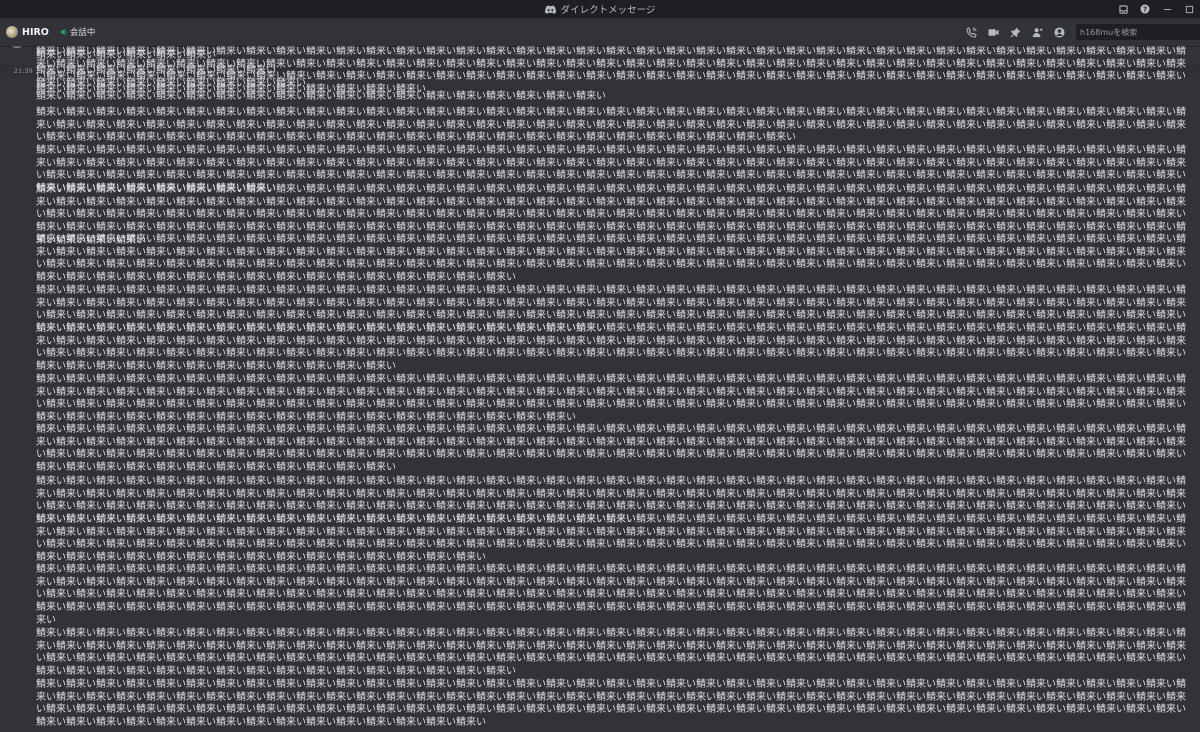 The image size is (1200, 732). I want to click on window-controls: ?, so click(1156, 9).